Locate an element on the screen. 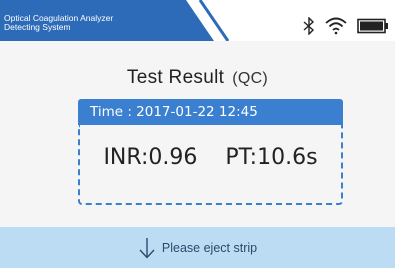 This screenshot has width=395, height=268. bluetooth-icon is located at coordinates (309, 26).